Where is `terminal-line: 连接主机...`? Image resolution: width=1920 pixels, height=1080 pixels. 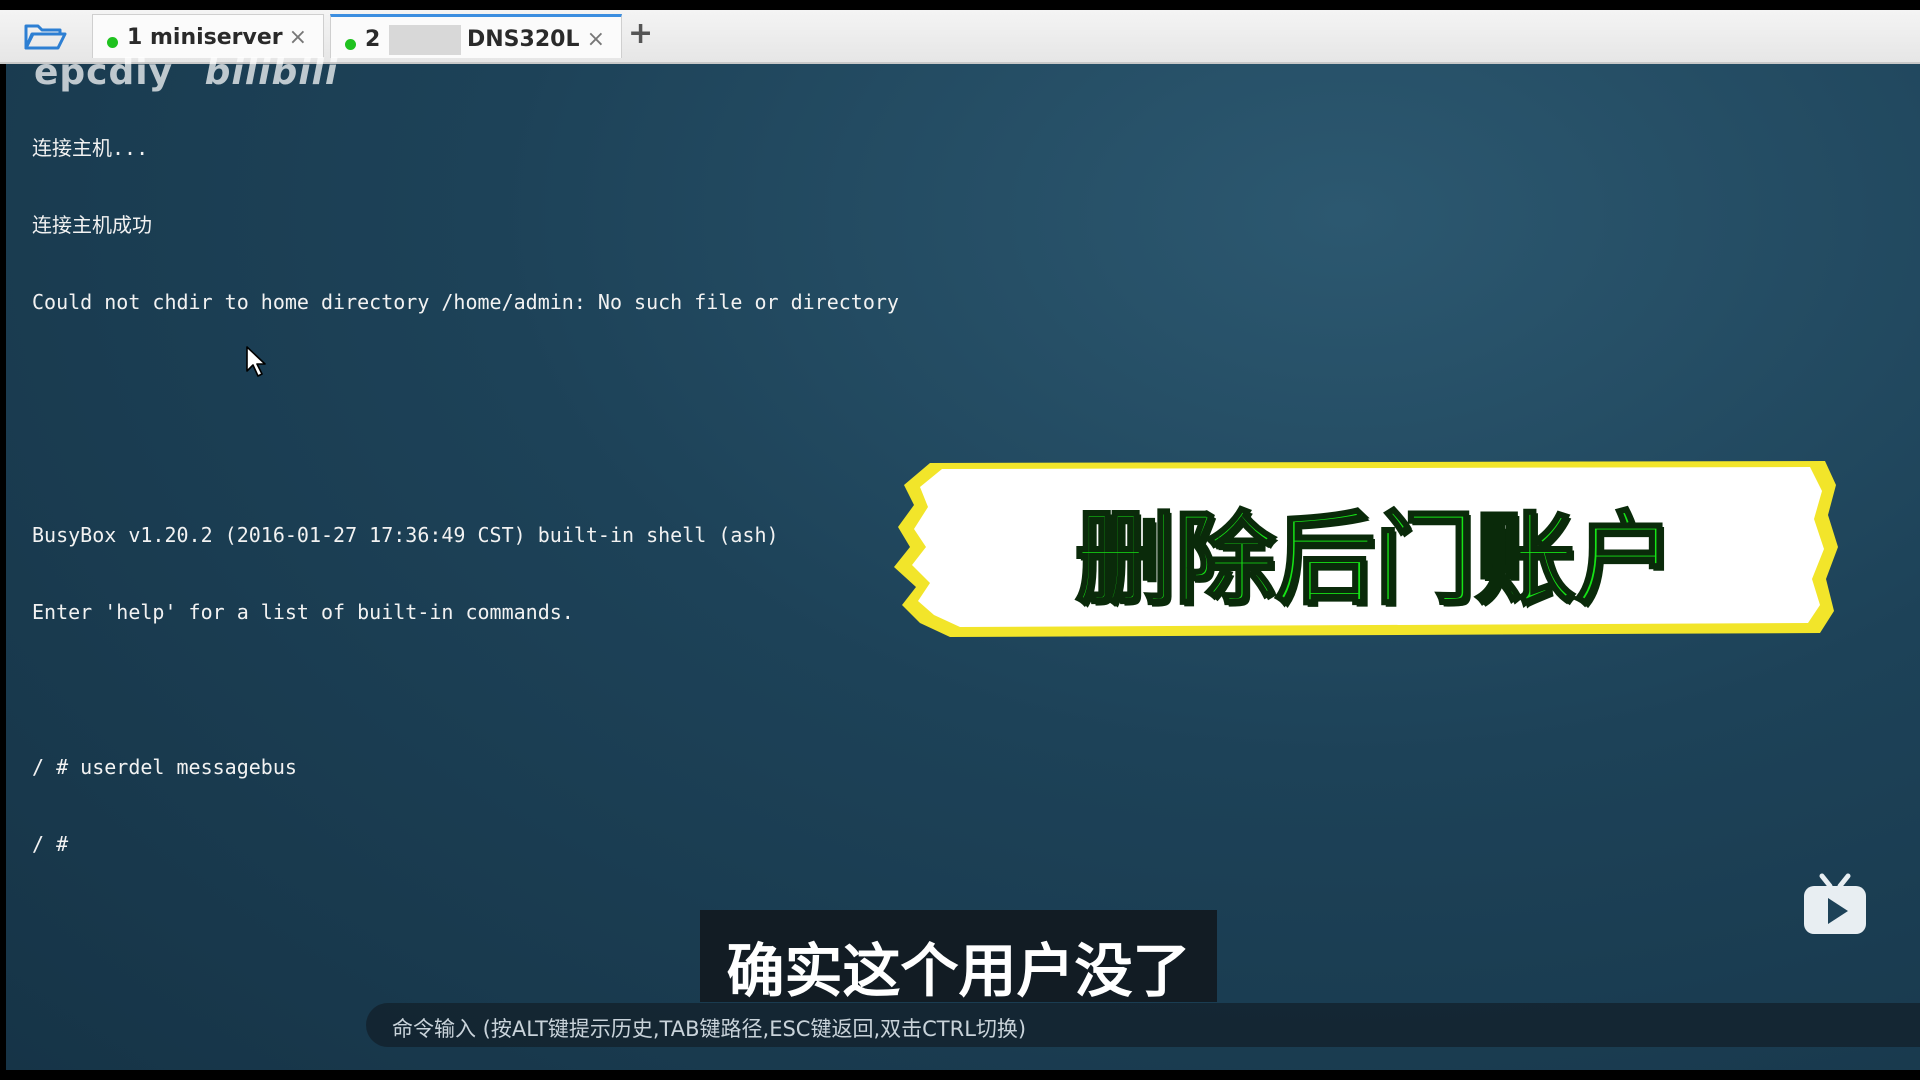 terminal-line: 连接主机... is located at coordinates (90, 147).